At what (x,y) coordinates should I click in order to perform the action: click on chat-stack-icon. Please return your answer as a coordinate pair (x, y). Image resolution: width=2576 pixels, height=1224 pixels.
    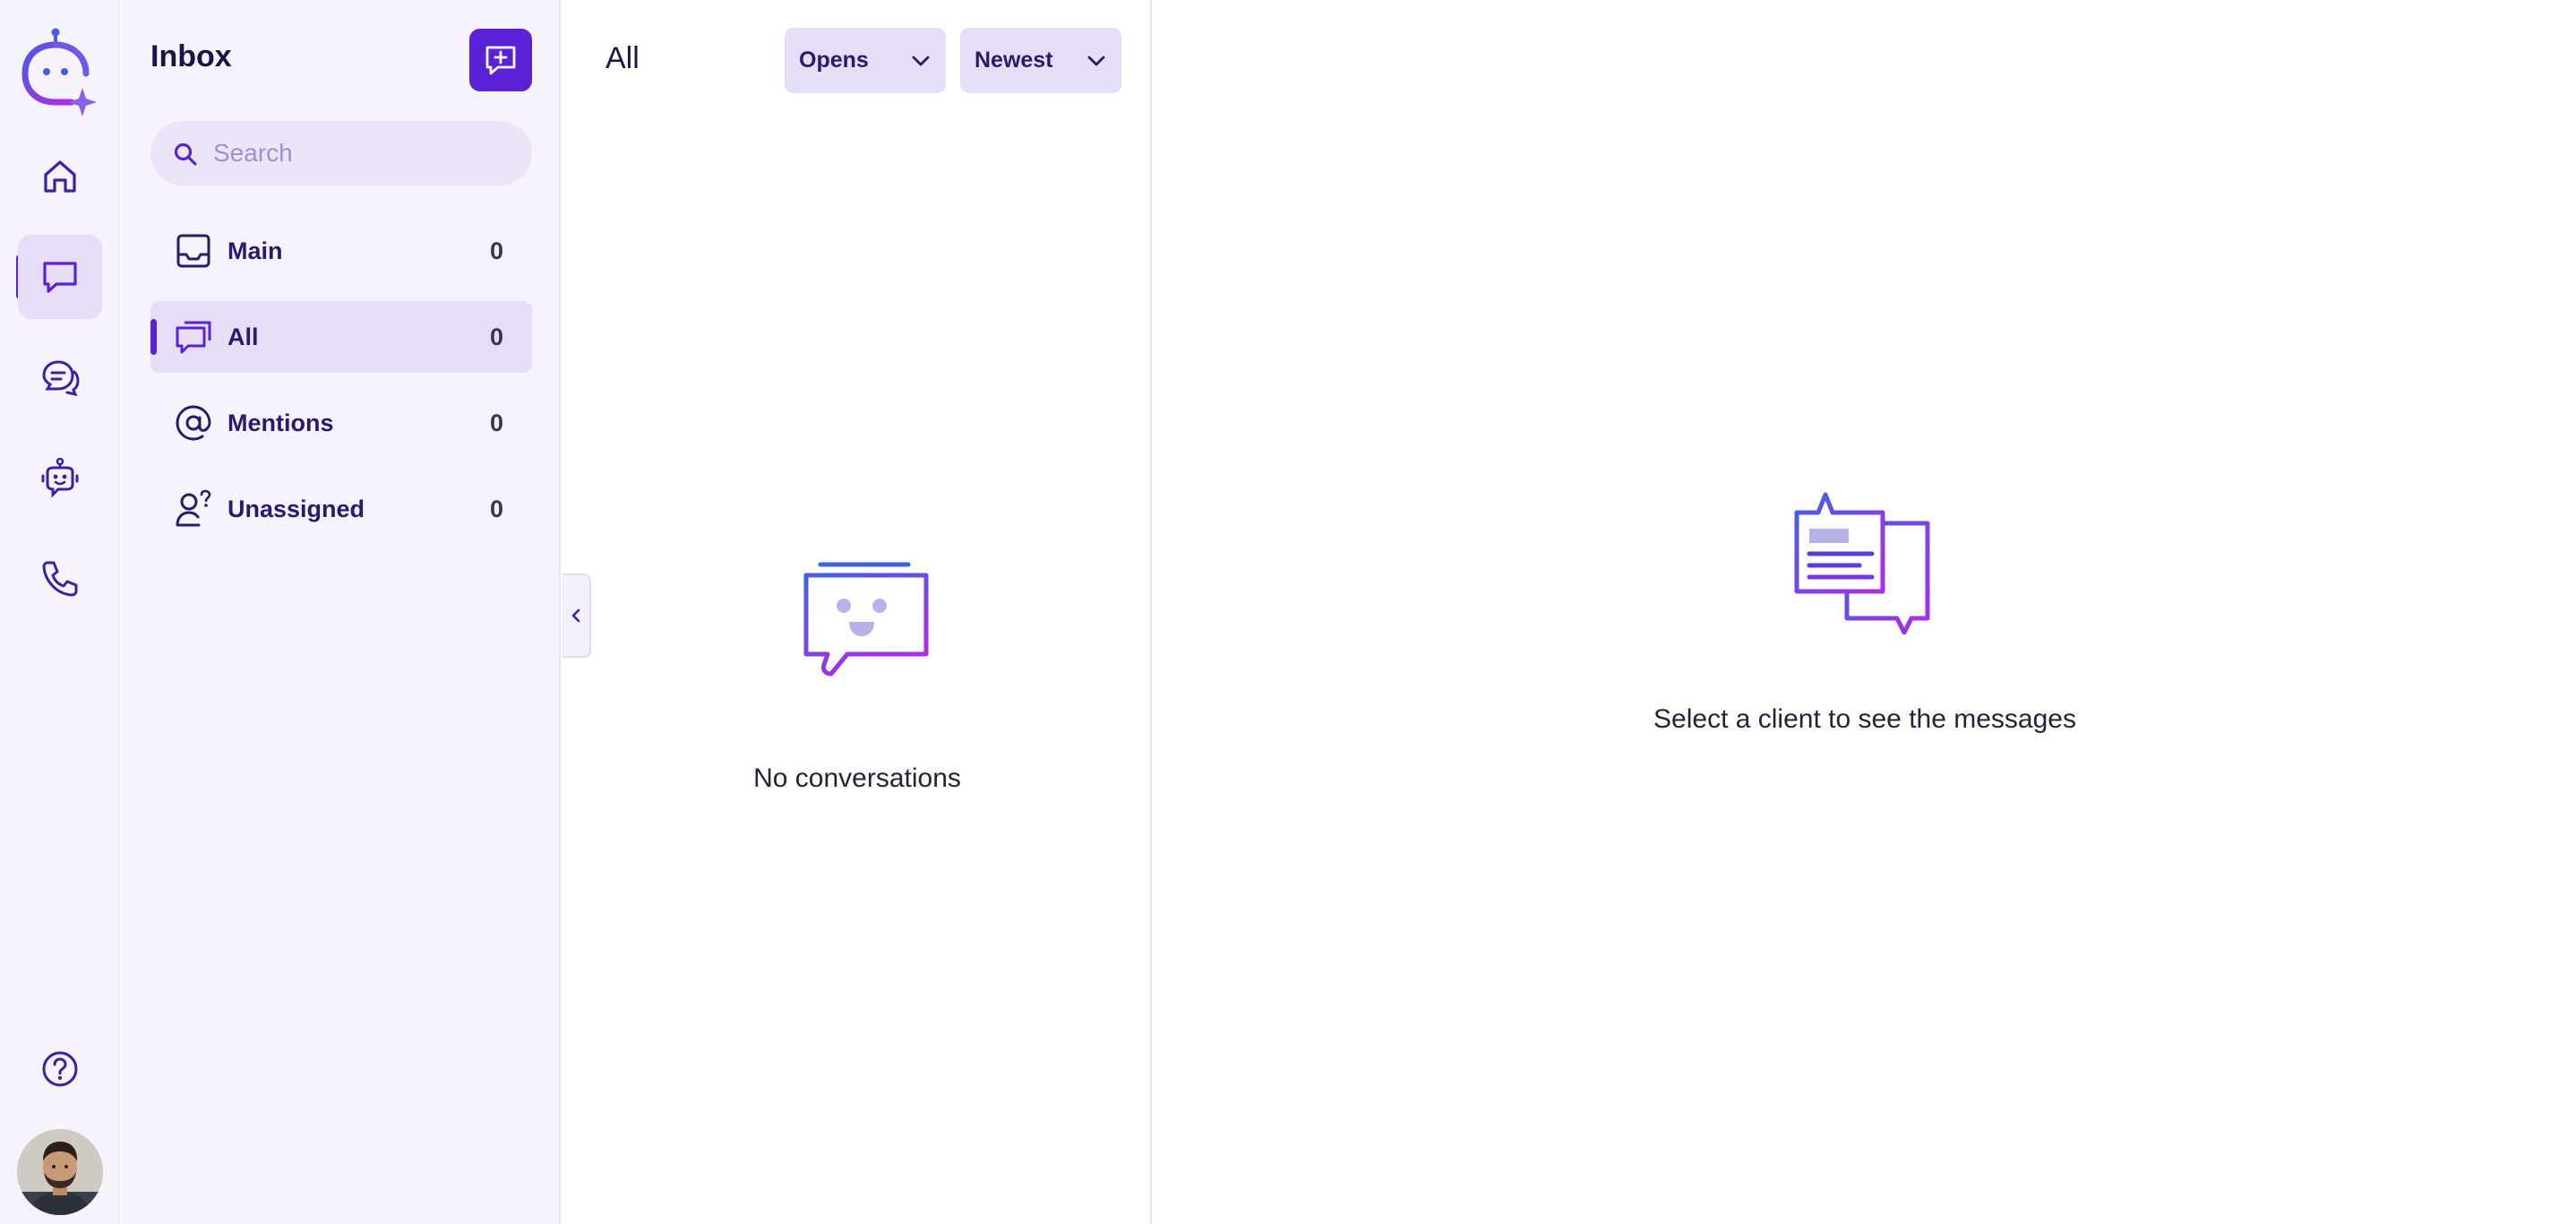
    Looking at the image, I should click on (193, 338).